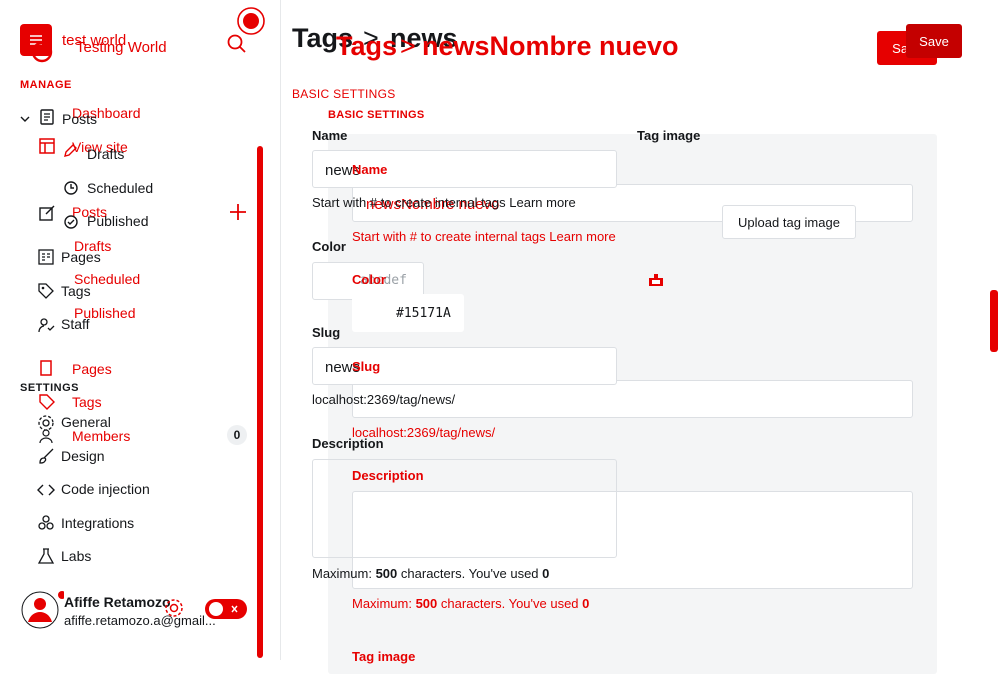 This screenshot has height=674, width=1000. I want to click on description-hint: Maximum: 500 characters. You've used 0, so click(430, 573).